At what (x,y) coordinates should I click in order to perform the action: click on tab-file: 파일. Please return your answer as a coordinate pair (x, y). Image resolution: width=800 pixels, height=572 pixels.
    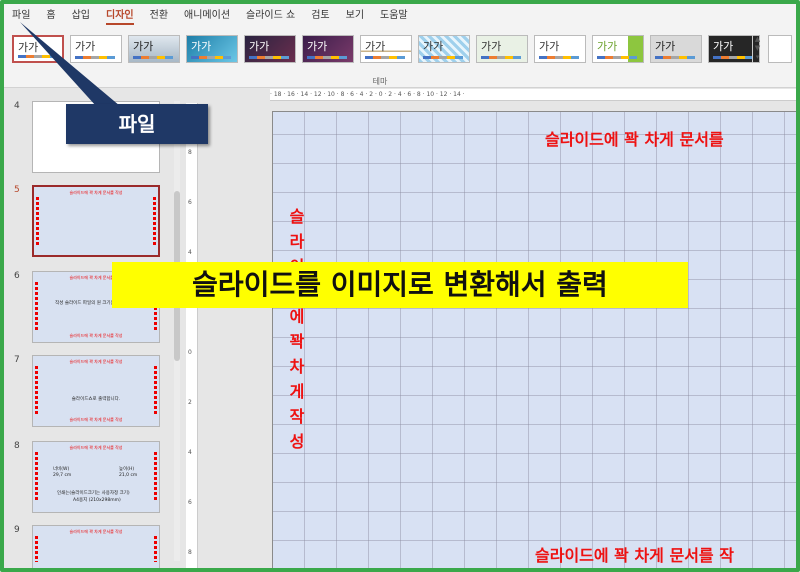
    Looking at the image, I should click on (21, 16).